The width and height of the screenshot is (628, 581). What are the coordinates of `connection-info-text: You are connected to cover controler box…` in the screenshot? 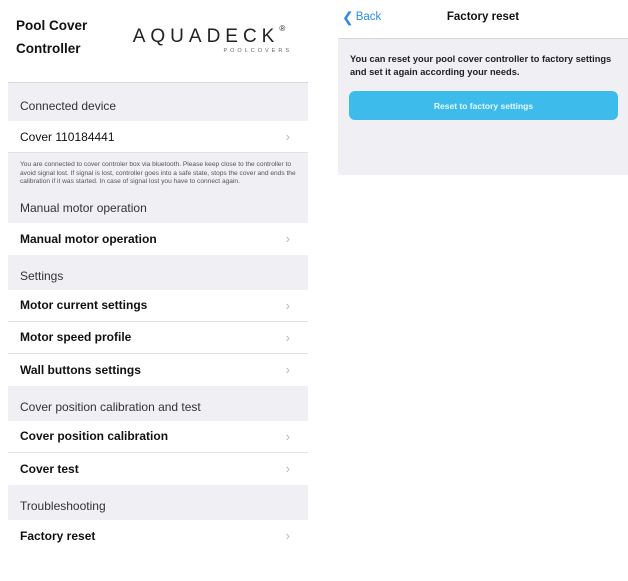 It's located at (158, 173).